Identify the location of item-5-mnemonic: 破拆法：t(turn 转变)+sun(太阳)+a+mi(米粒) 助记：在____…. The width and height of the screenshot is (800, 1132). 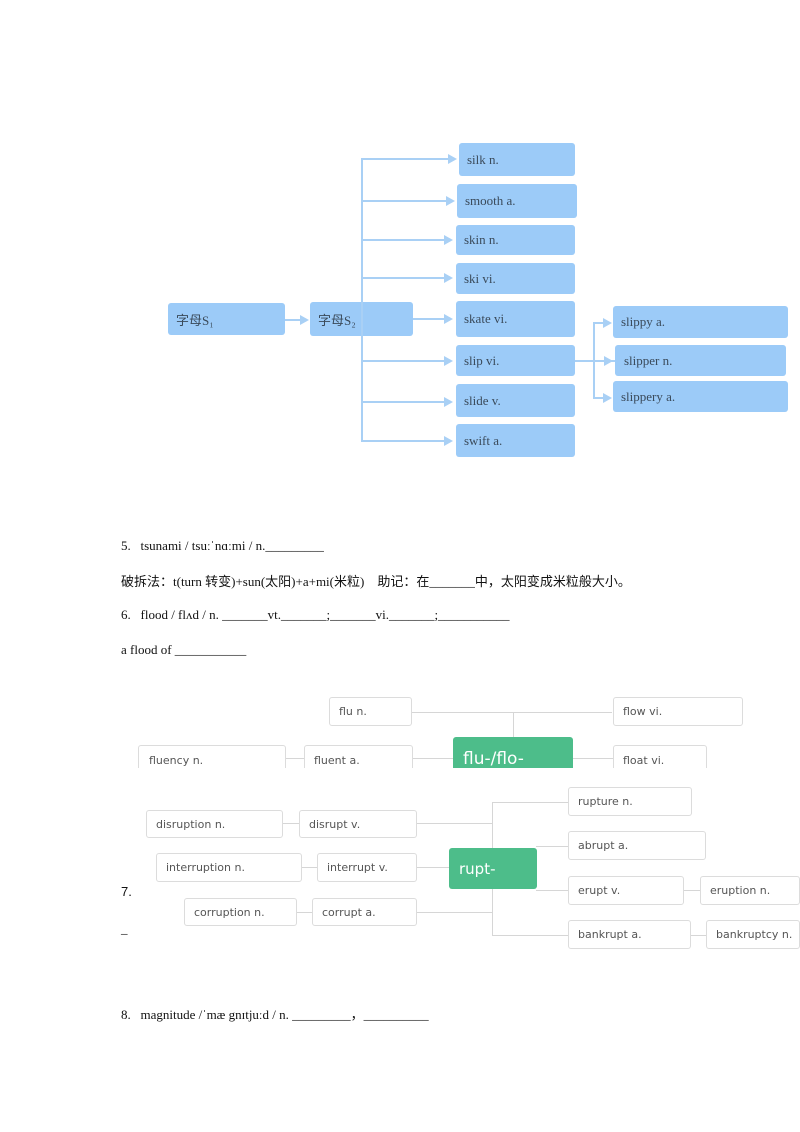
(376, 581).